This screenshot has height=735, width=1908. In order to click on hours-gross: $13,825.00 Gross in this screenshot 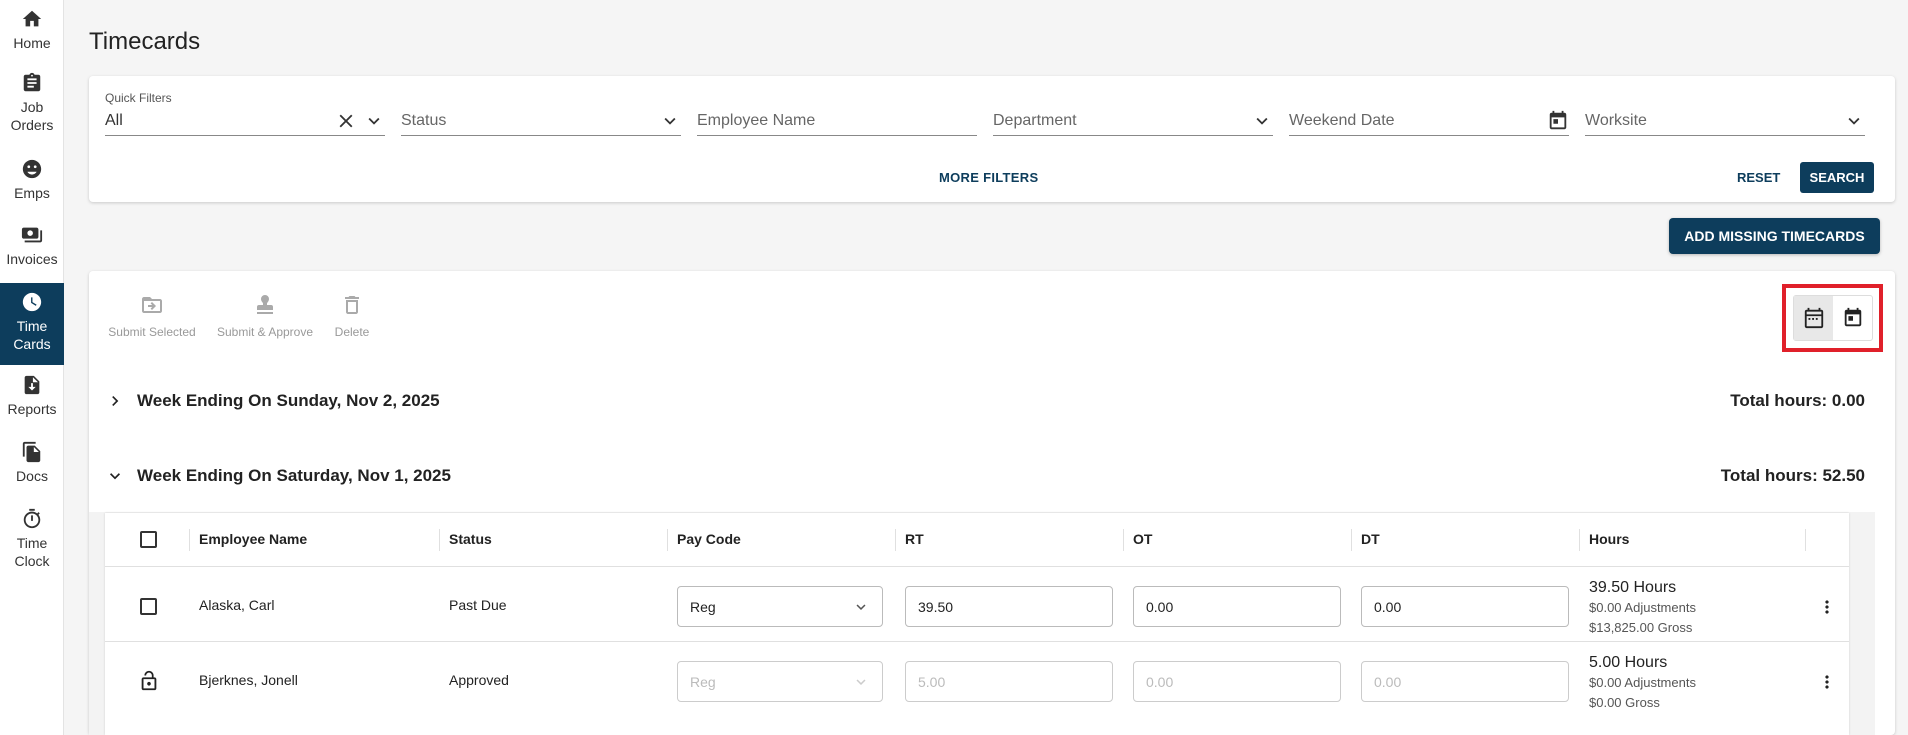, I will do `click(1641, 627)`.